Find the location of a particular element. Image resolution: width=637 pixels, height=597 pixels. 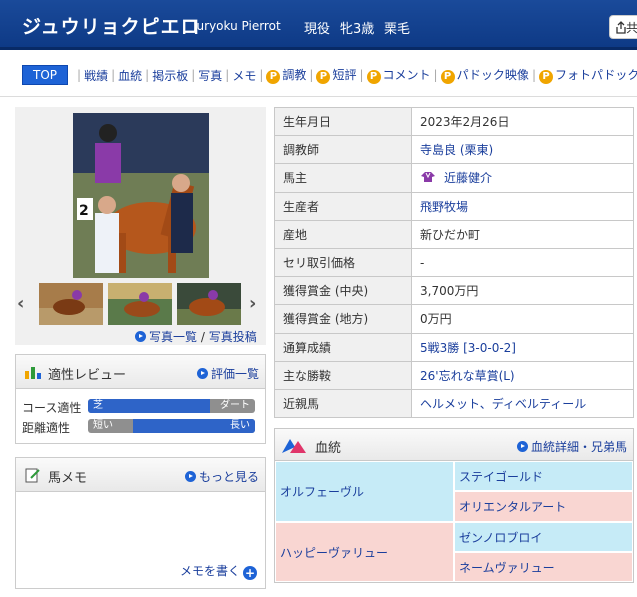

profile-row: 獲得賞金 (中央) 3,700万円 is located at coordinates (454, 291).